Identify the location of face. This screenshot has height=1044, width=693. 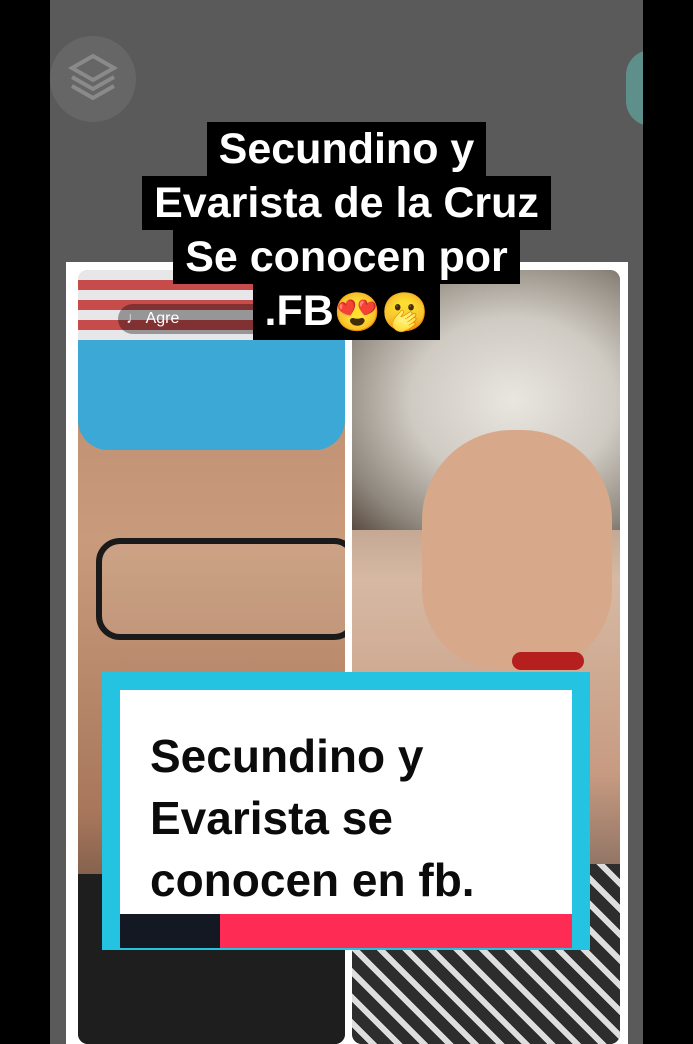
(517, 550).